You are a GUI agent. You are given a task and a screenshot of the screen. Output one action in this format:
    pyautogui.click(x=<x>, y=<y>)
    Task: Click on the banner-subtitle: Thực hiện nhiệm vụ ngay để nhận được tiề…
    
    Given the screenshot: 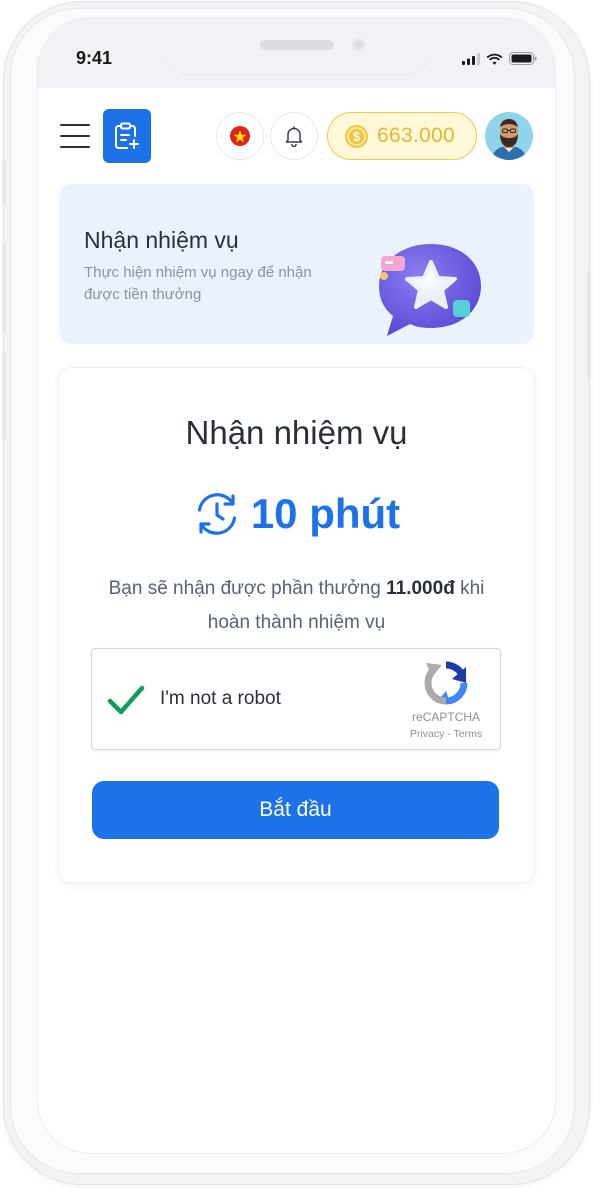 What is the action you would take?
    pyautogui.click(x=198, y=283)
    